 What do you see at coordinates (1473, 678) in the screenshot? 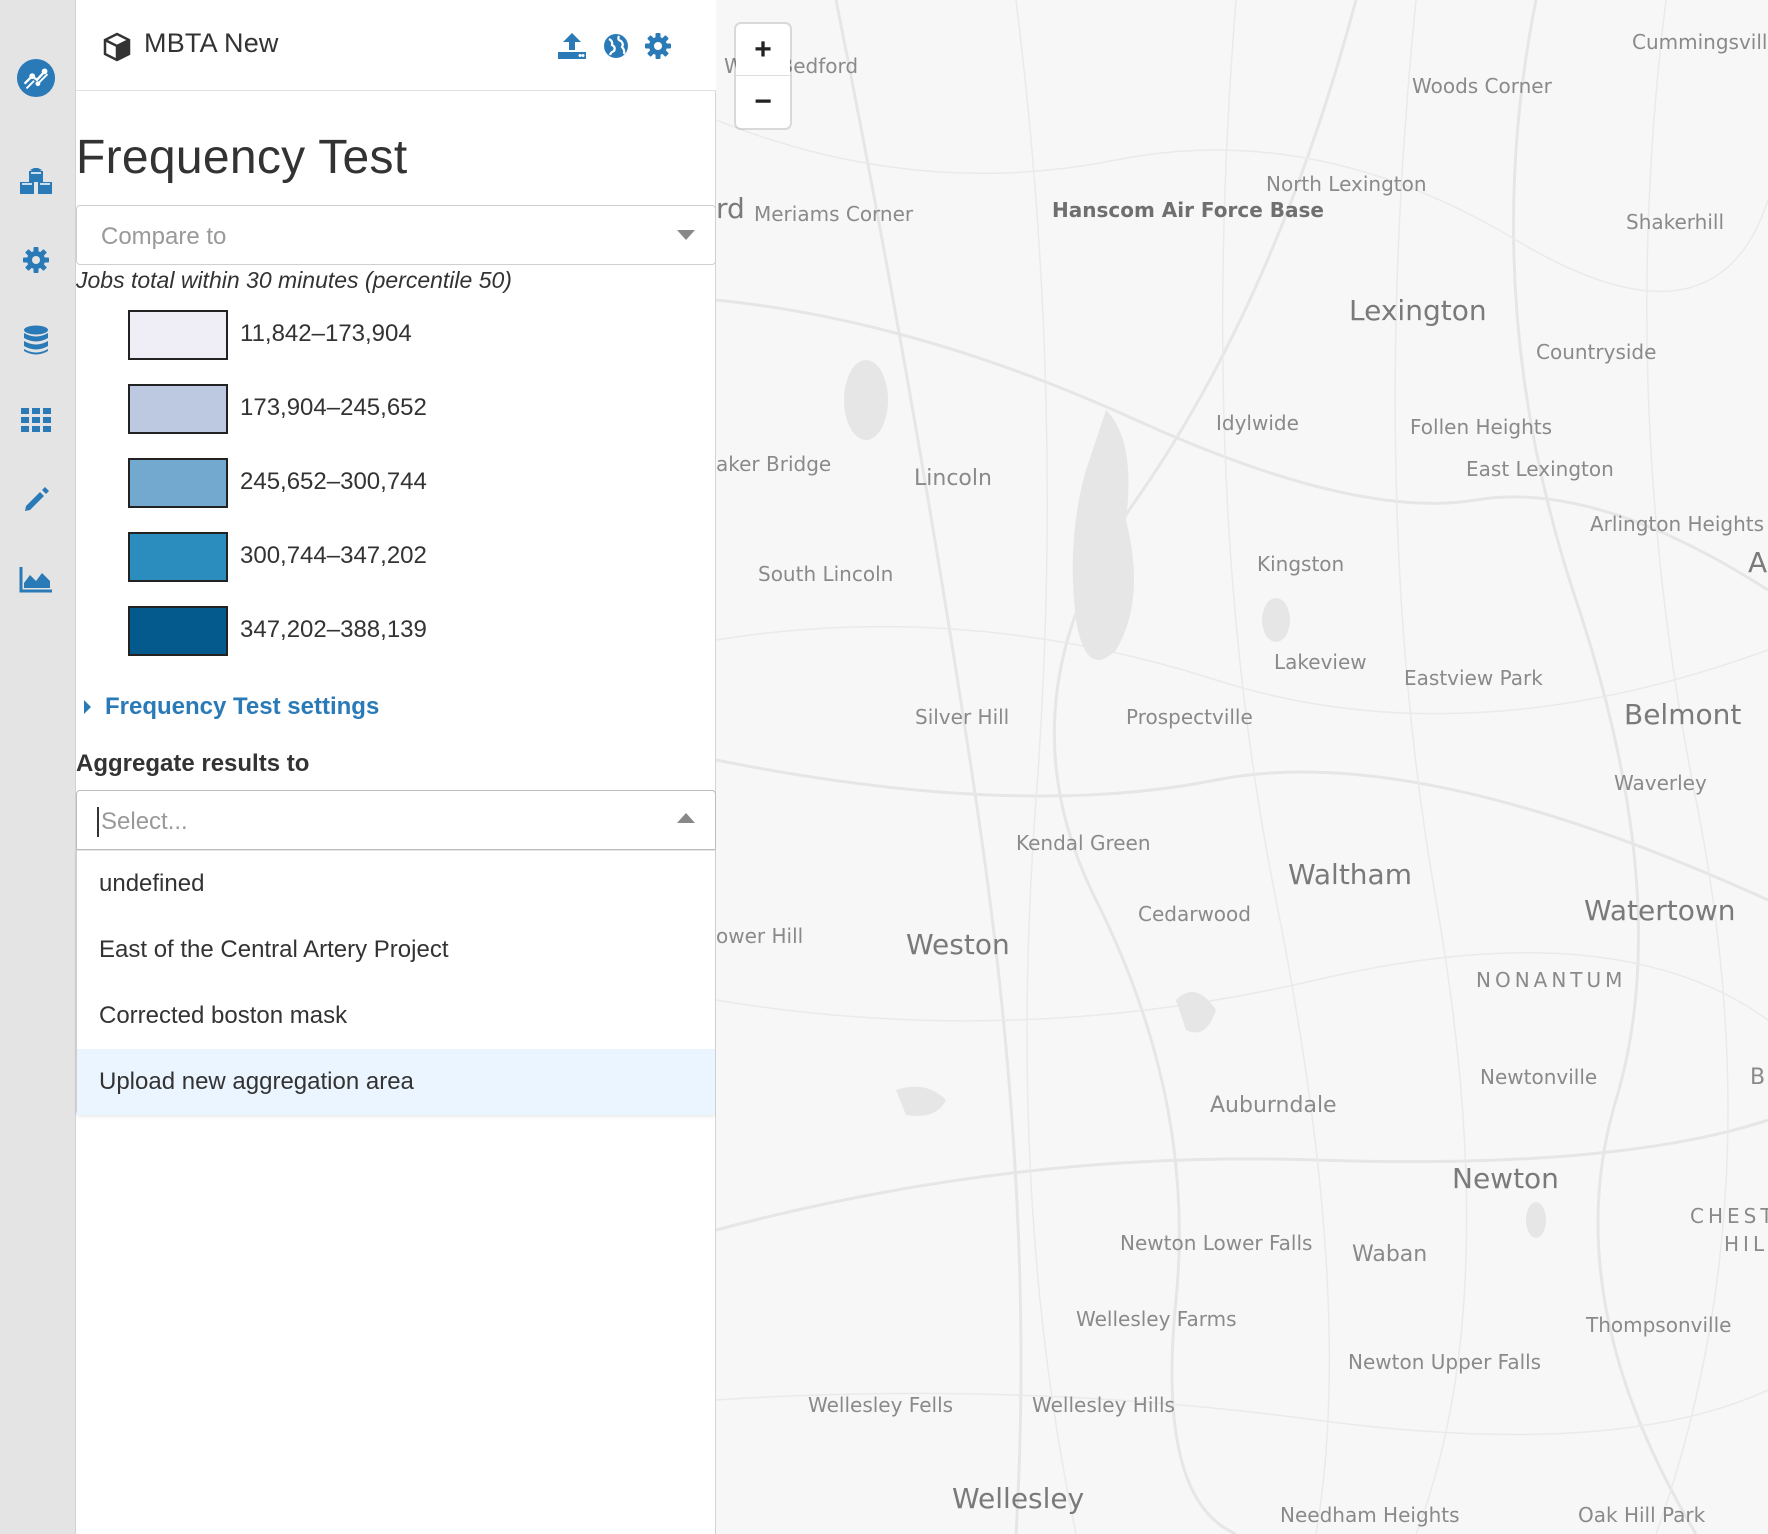
I see `map-label: Eastview Park` at bounding box center [1473, 678].